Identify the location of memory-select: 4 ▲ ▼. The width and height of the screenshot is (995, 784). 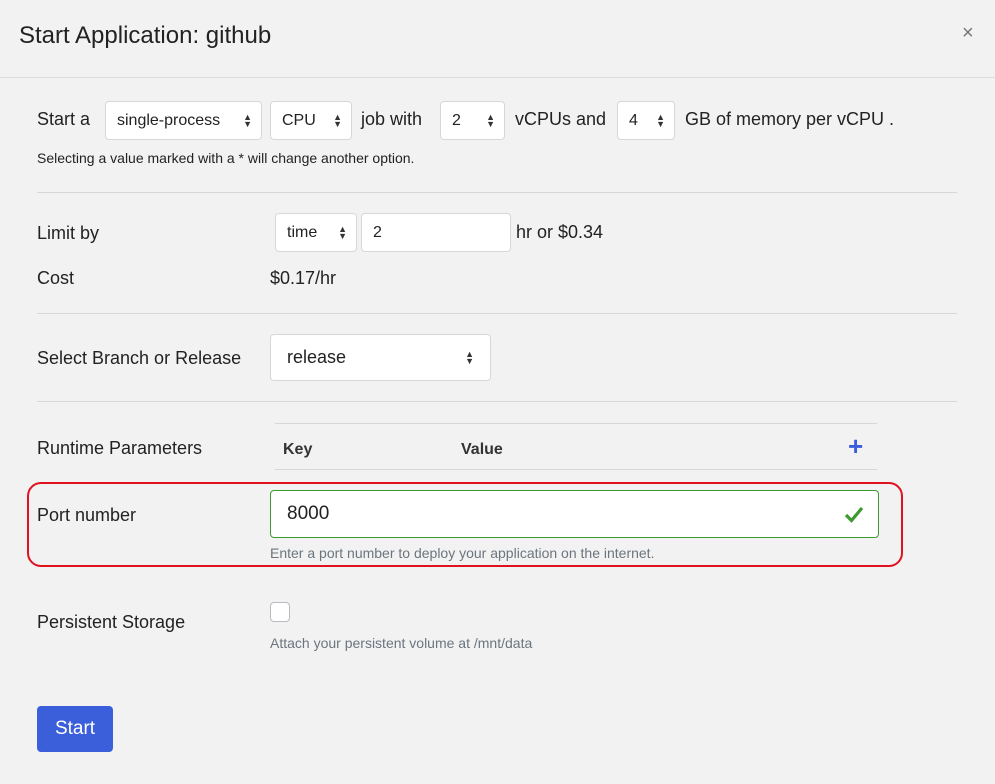
(646, 120).